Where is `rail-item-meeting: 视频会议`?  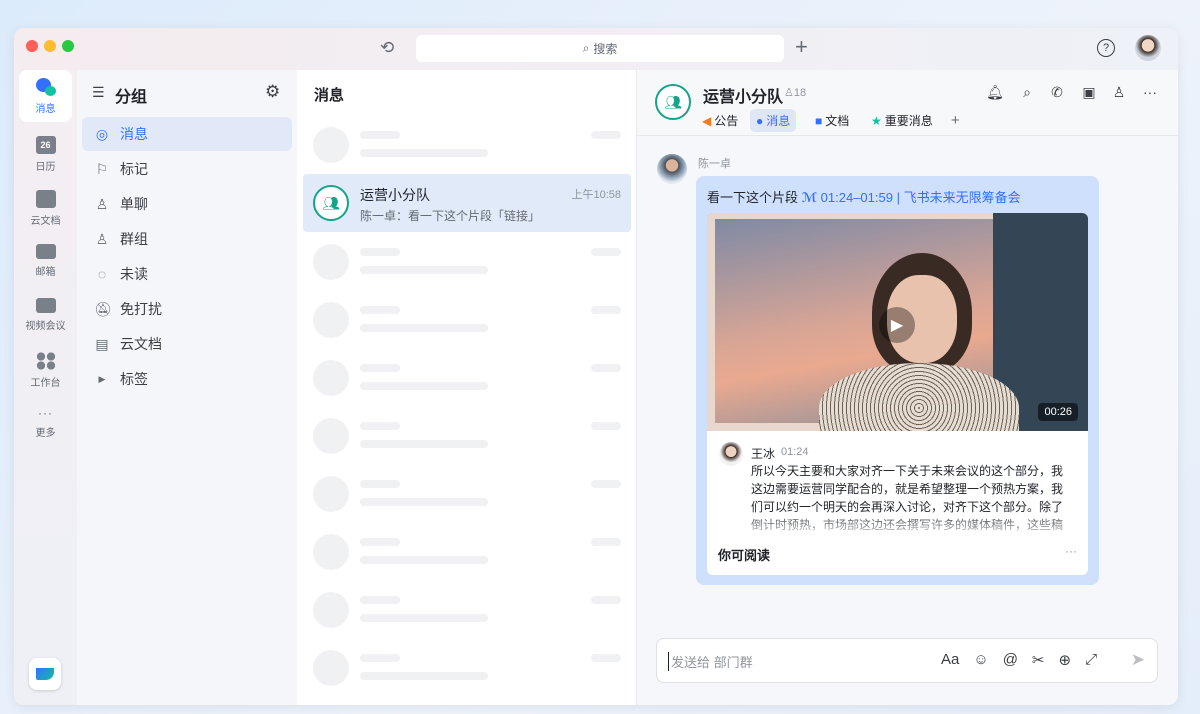 rail-item-meeting: 视频会议 is located at coordinates (45, 316).